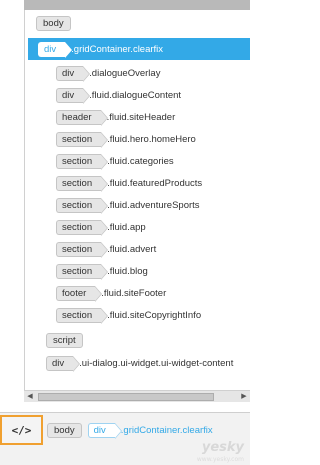 Image resolution: width=320 pixels, height=465 pixels. What do you see at coordinates (141, 117) in the screenshot?
I see `class-label: .fluid.siteHeader` at bounding box center [141, 117].